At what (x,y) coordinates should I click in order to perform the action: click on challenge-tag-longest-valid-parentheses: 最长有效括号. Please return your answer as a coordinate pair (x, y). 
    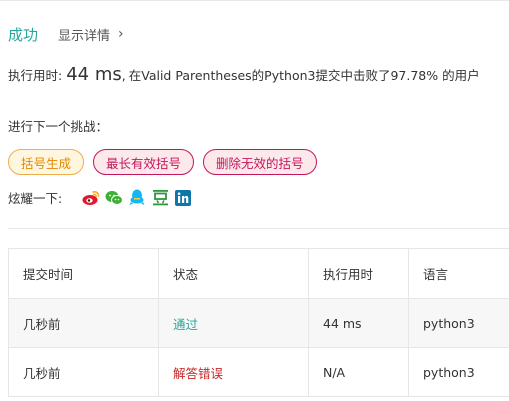
    Looking at the image, I should click on (144, 162).